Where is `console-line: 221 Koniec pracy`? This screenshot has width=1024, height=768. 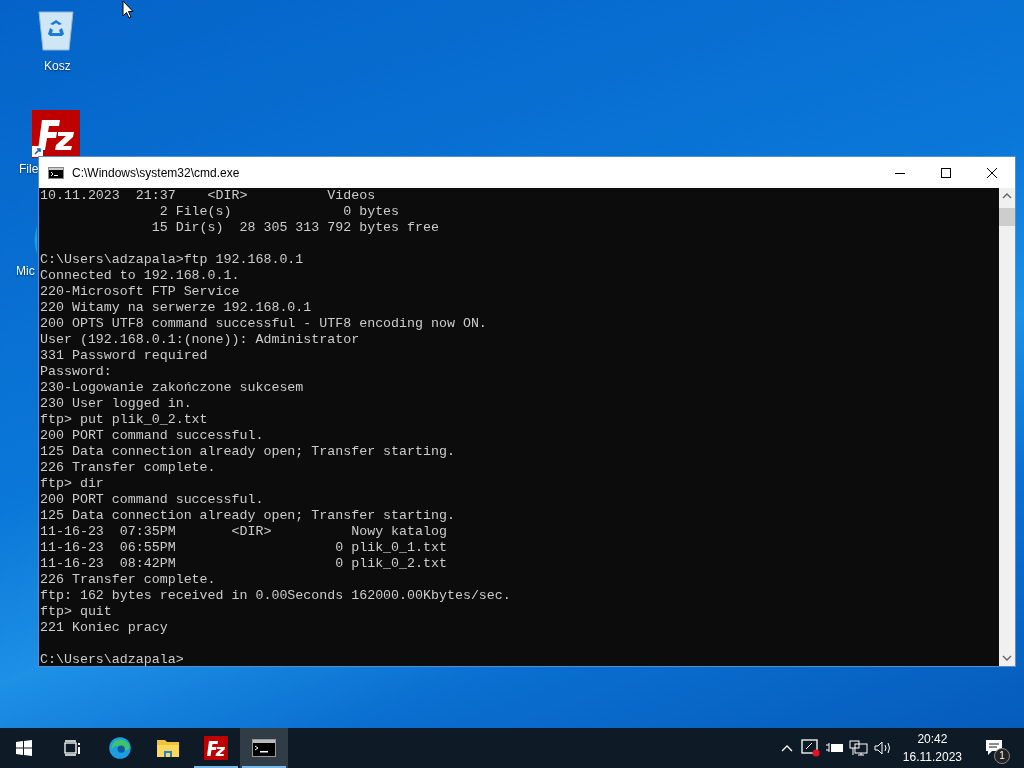 console-line: 221 Koniec pracy is located at coordinates (104, 628).